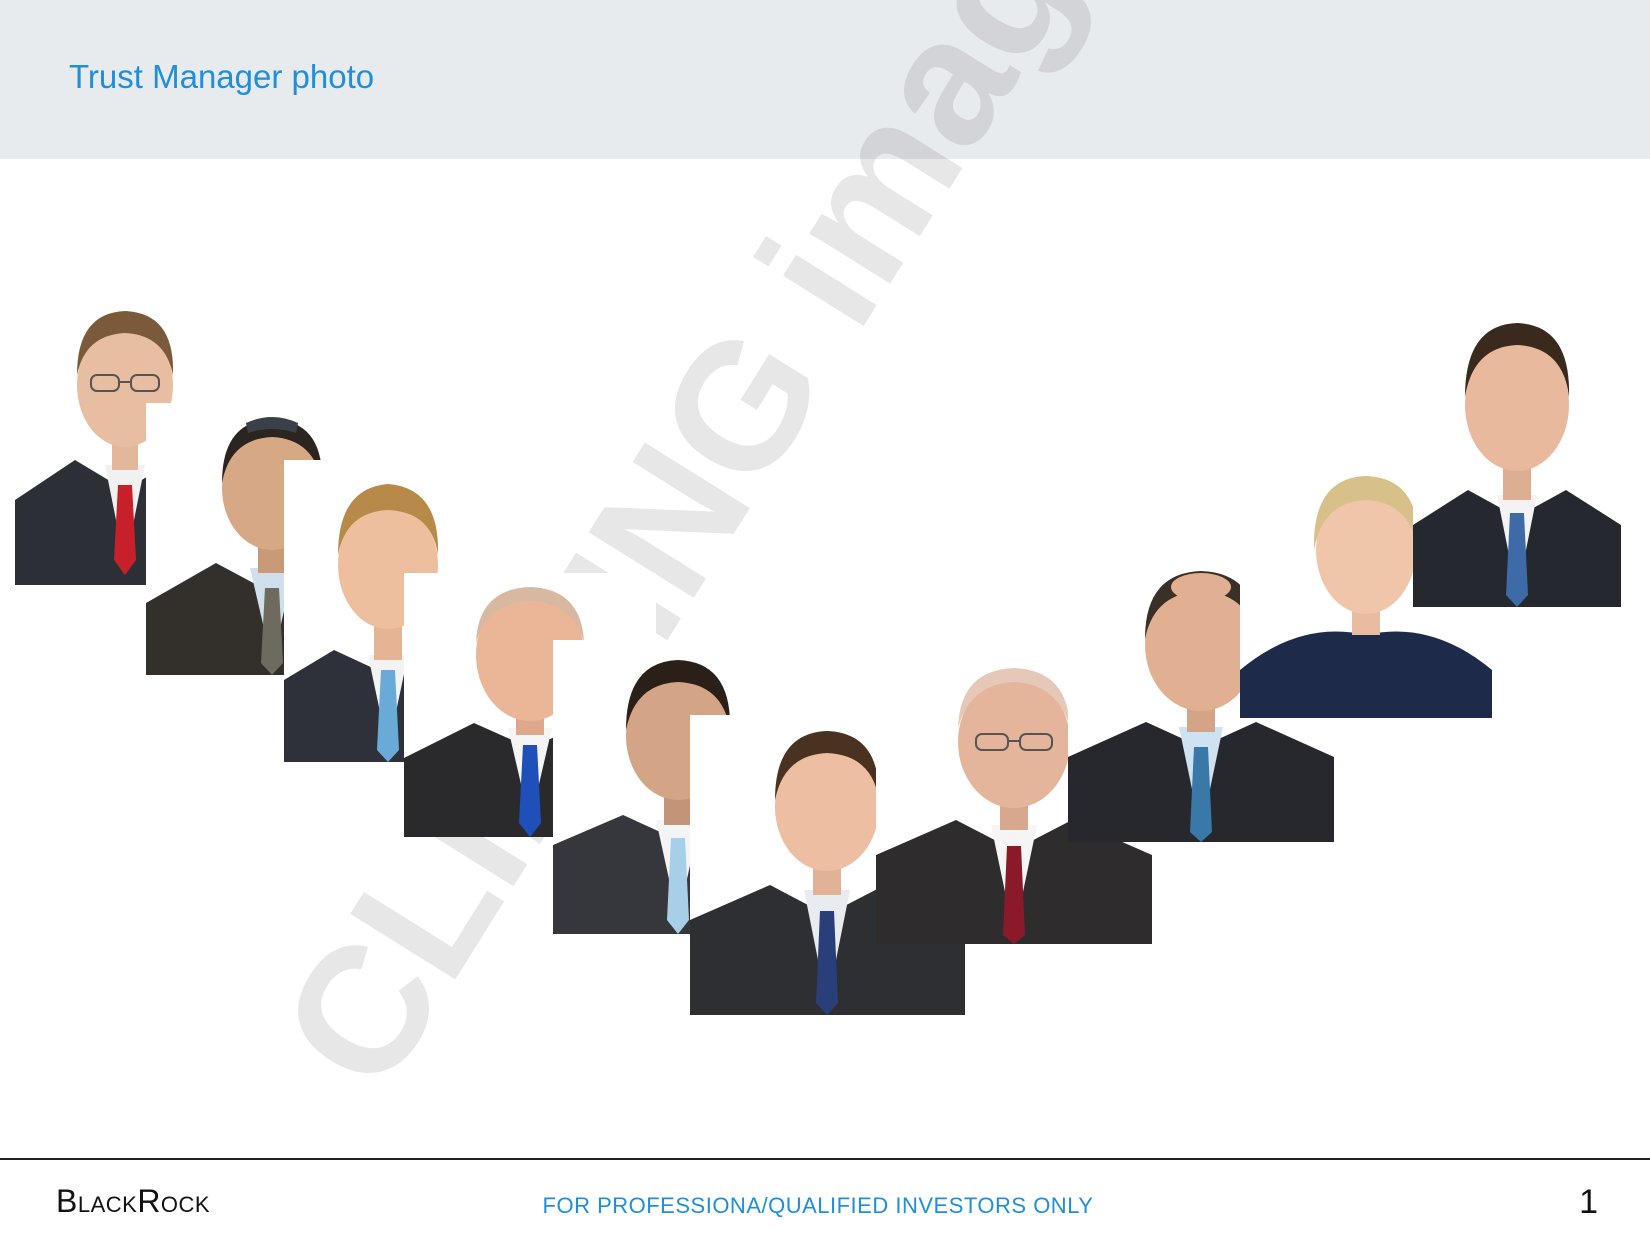  I want to click on slide-title: Trust Manager photo, so click(222, 76).